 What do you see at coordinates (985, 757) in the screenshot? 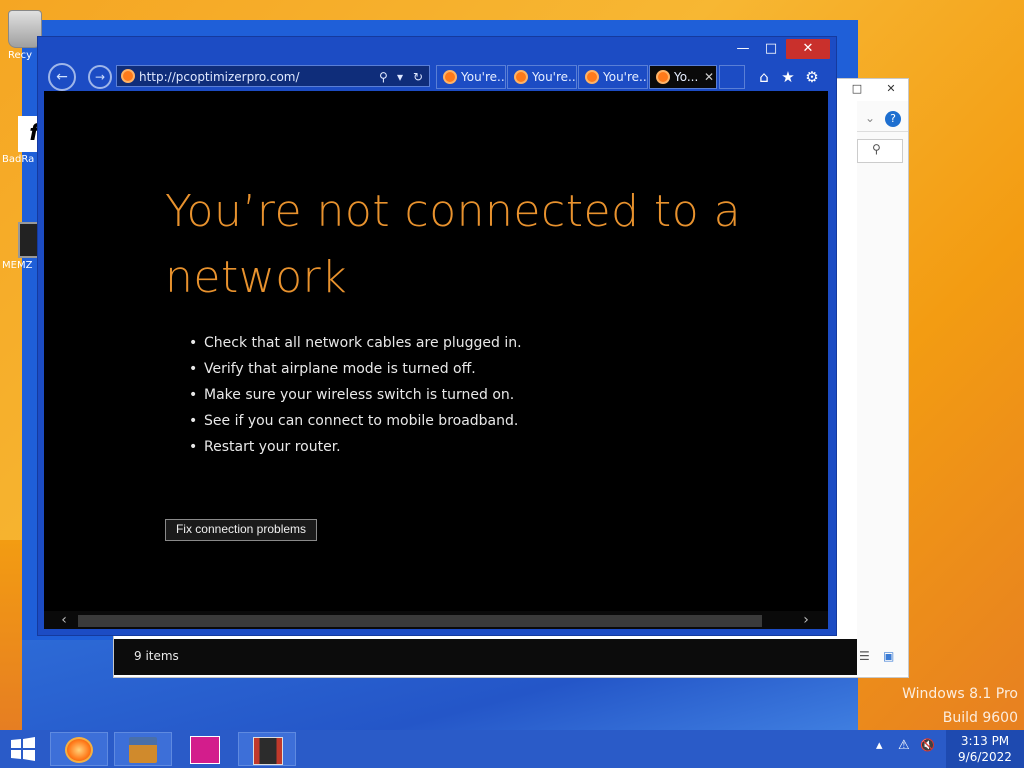
I see `clock-date: 9/6/2022` at bounding box center [985, 757].